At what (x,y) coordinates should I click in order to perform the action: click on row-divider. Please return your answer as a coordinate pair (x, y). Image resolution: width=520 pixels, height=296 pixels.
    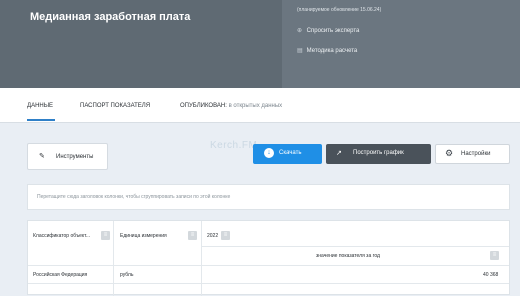
    Looking at the image, I should click on (268, 283).